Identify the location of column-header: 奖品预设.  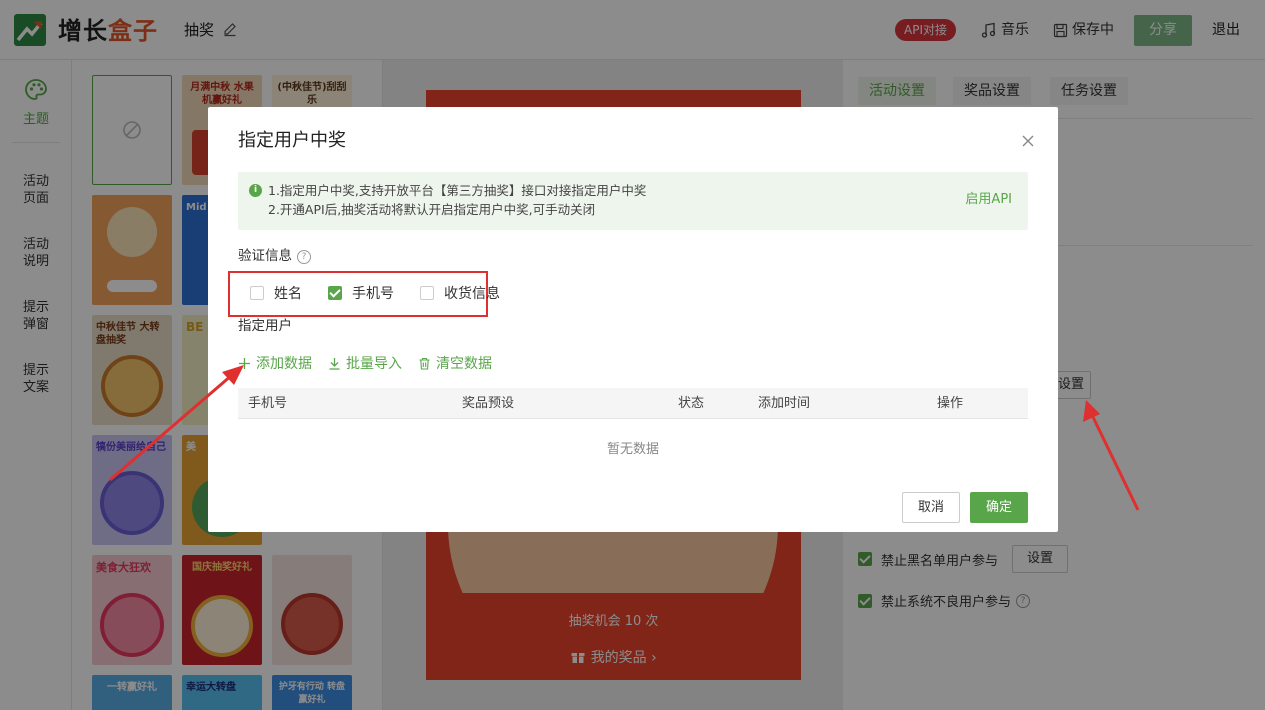
(488, 403).